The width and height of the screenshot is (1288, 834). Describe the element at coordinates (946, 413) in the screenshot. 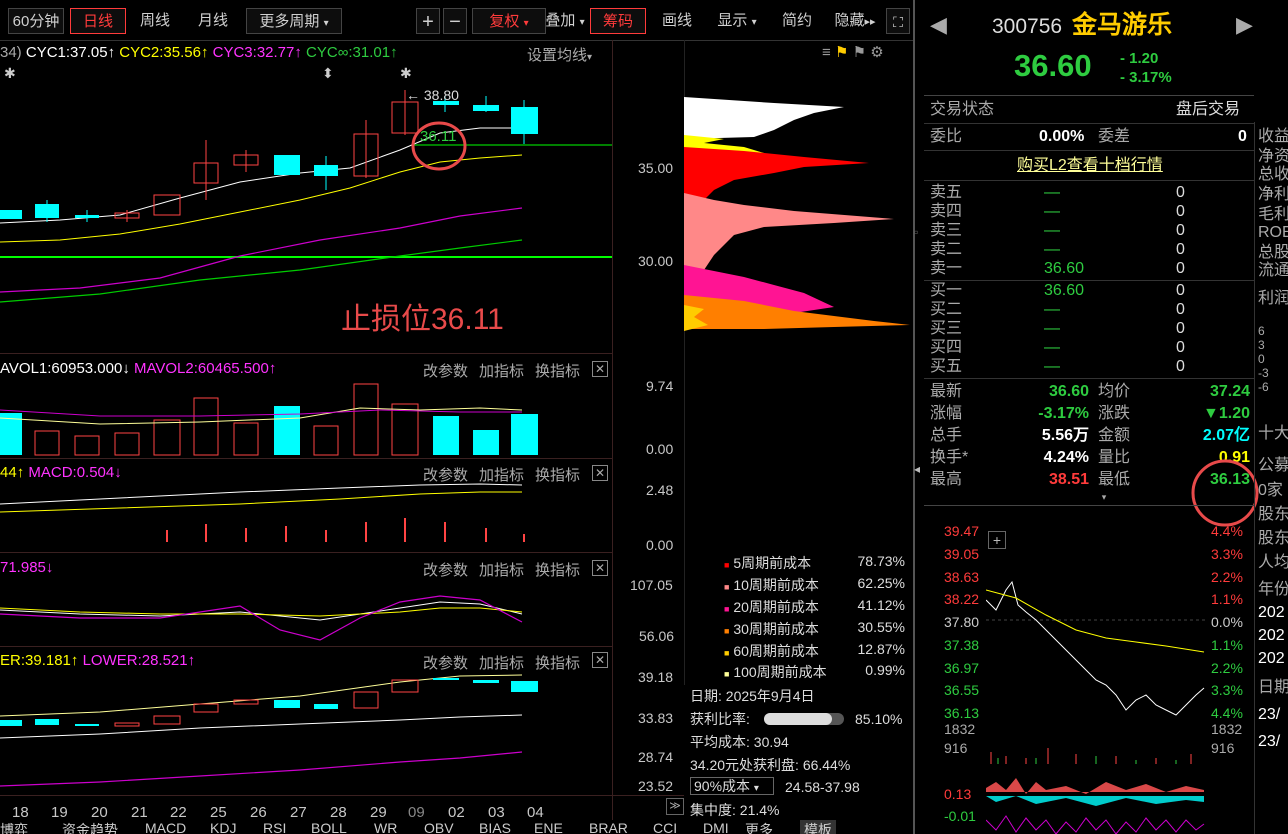

I see `stat-label: 涨幅` at that location.